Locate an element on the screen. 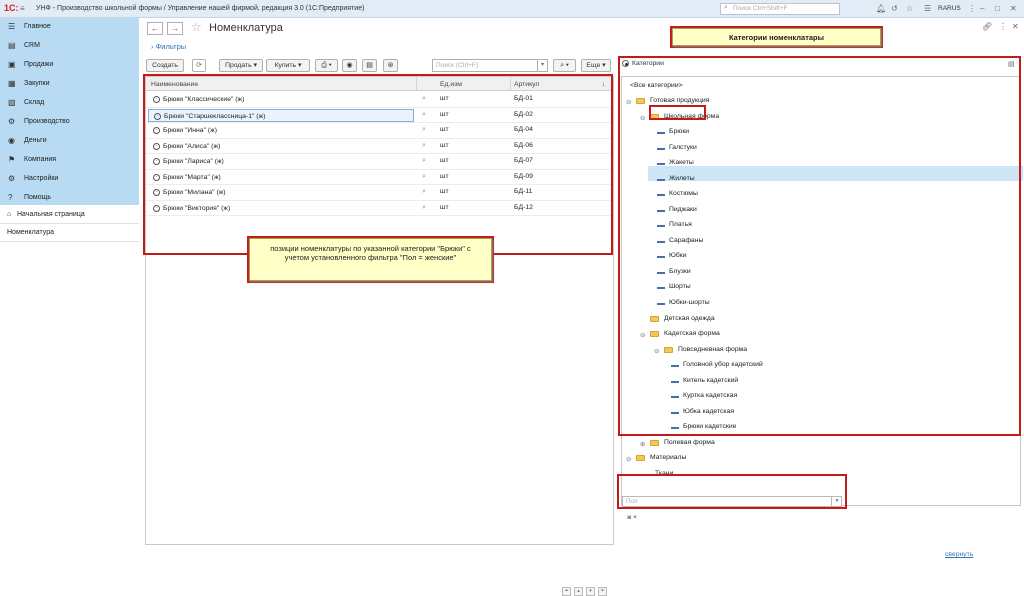 The image size is (1024, 596). view-icon: ◉ is located at coordinates (349, 65).